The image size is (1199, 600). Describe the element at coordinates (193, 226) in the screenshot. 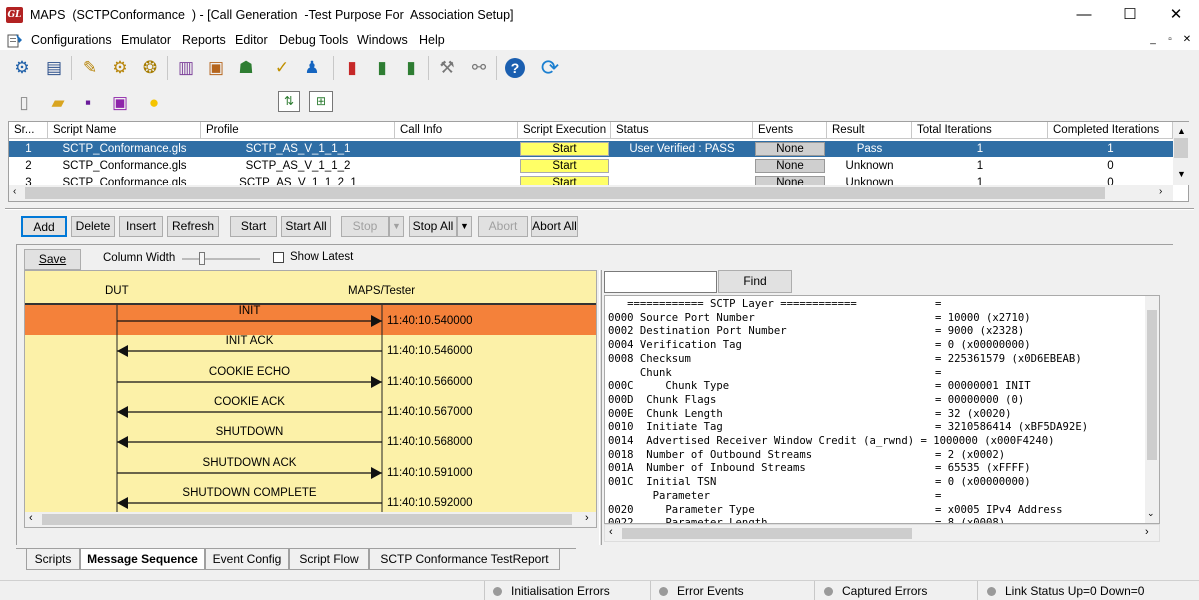

I see `refresh-button: Refresh` at that location.